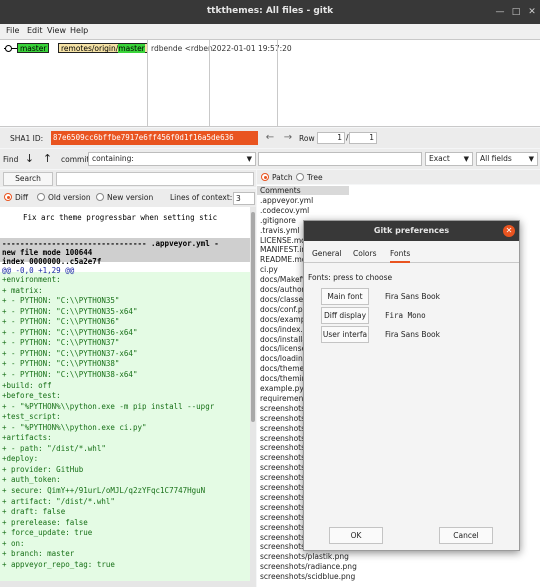  Describe the element at coordinates (283, 299) in the screenshot. I see `file-list-item: docs/classes` at that location.